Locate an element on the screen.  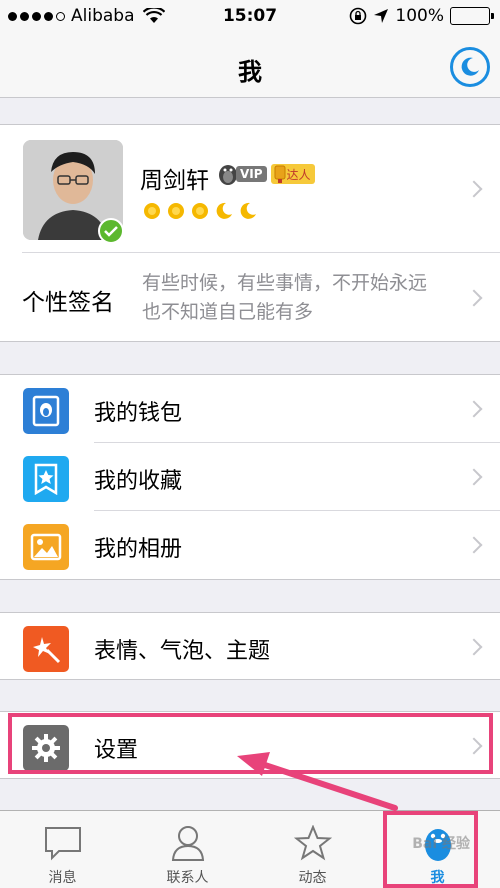
badges: VIP 达人 is located at coordinates (266, 174).